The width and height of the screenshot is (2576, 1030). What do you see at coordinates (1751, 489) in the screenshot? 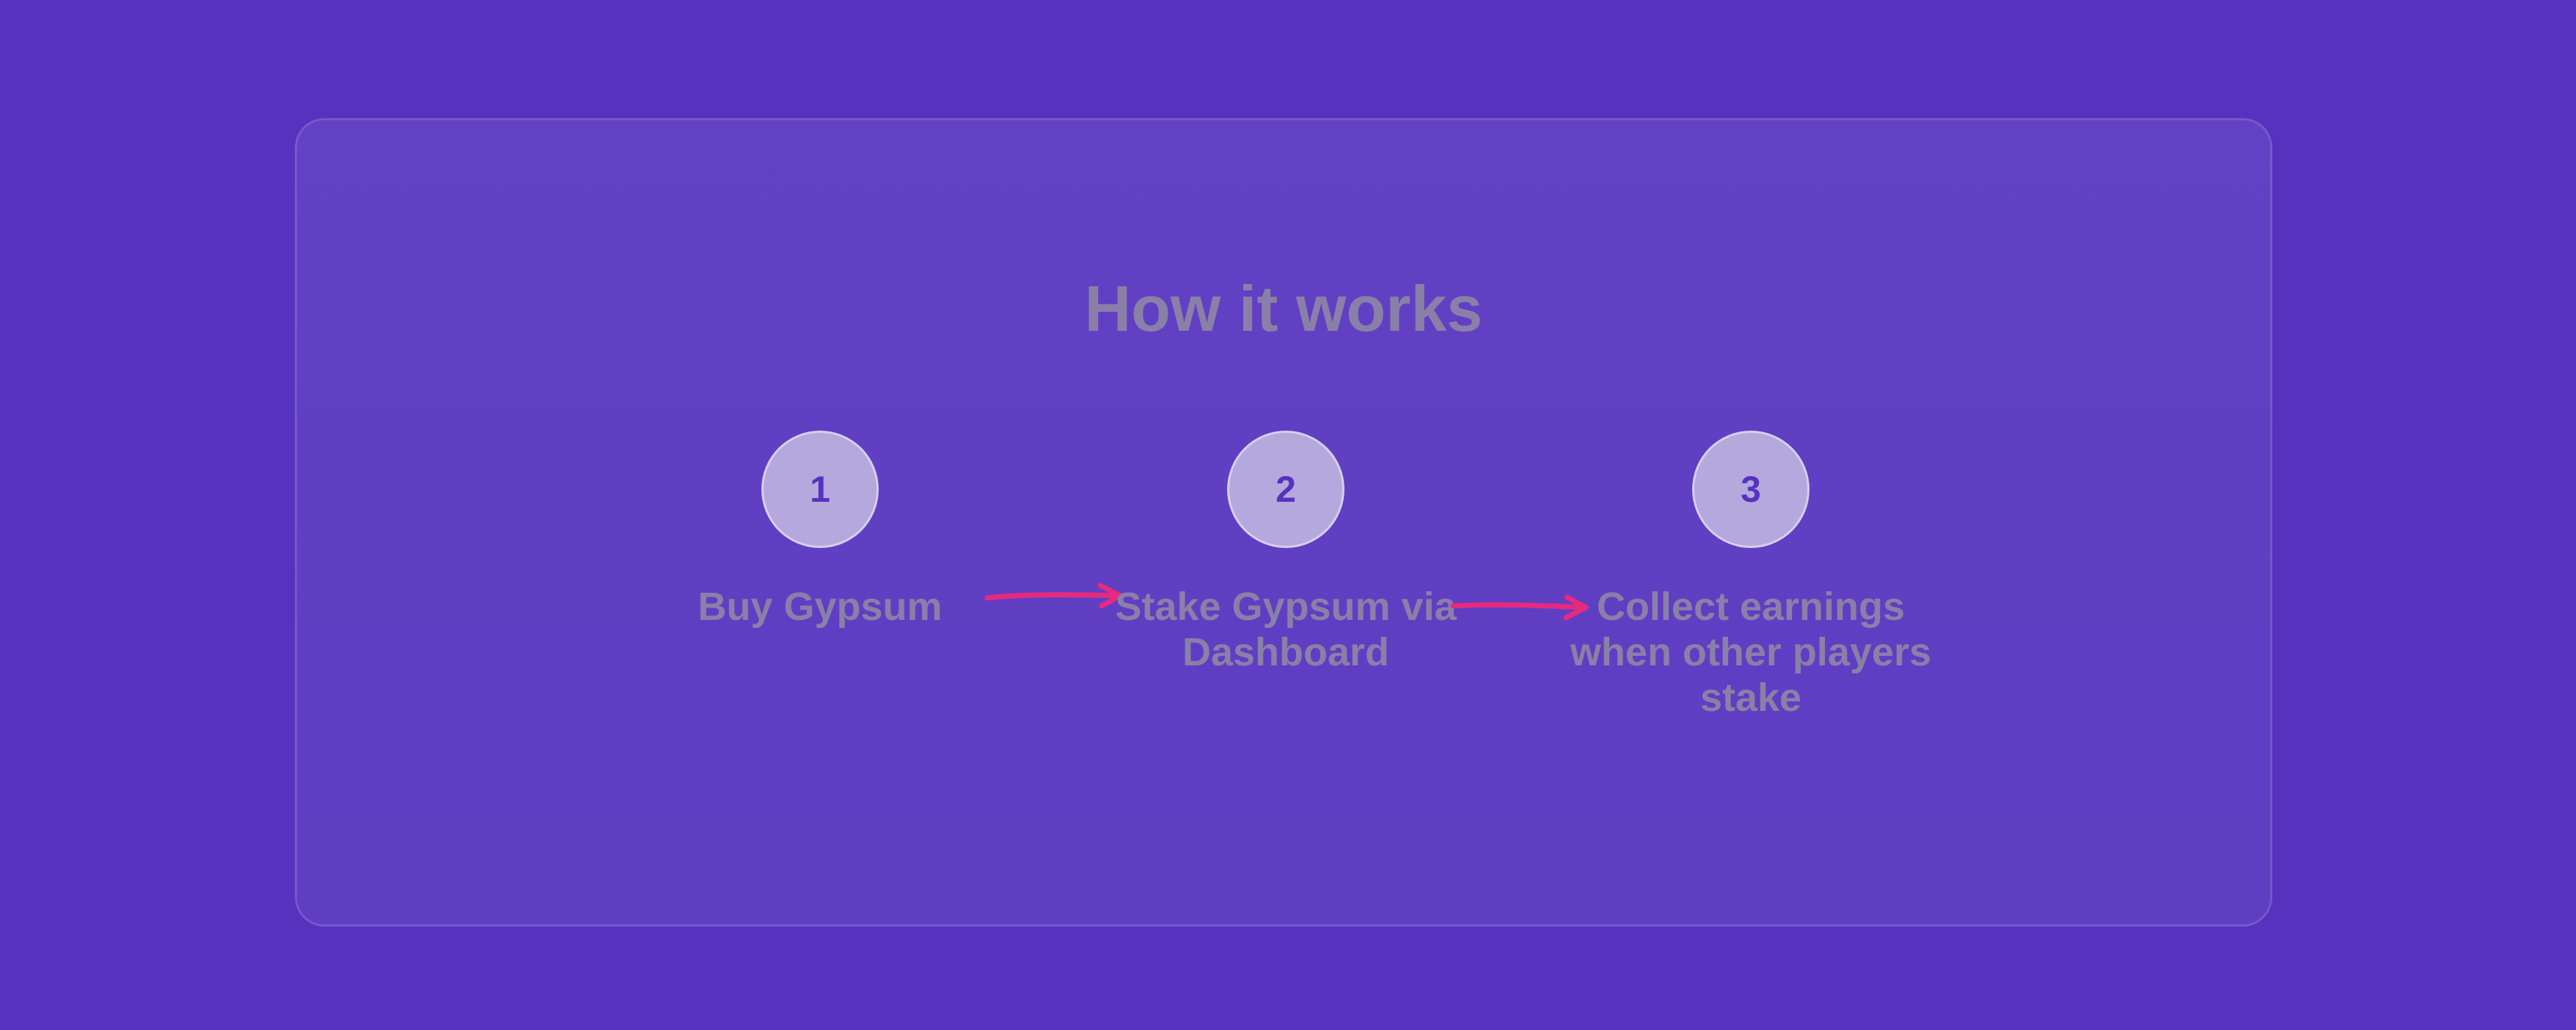
I see `step-3-number-circle: 3` at bounding box center [1751, 489].